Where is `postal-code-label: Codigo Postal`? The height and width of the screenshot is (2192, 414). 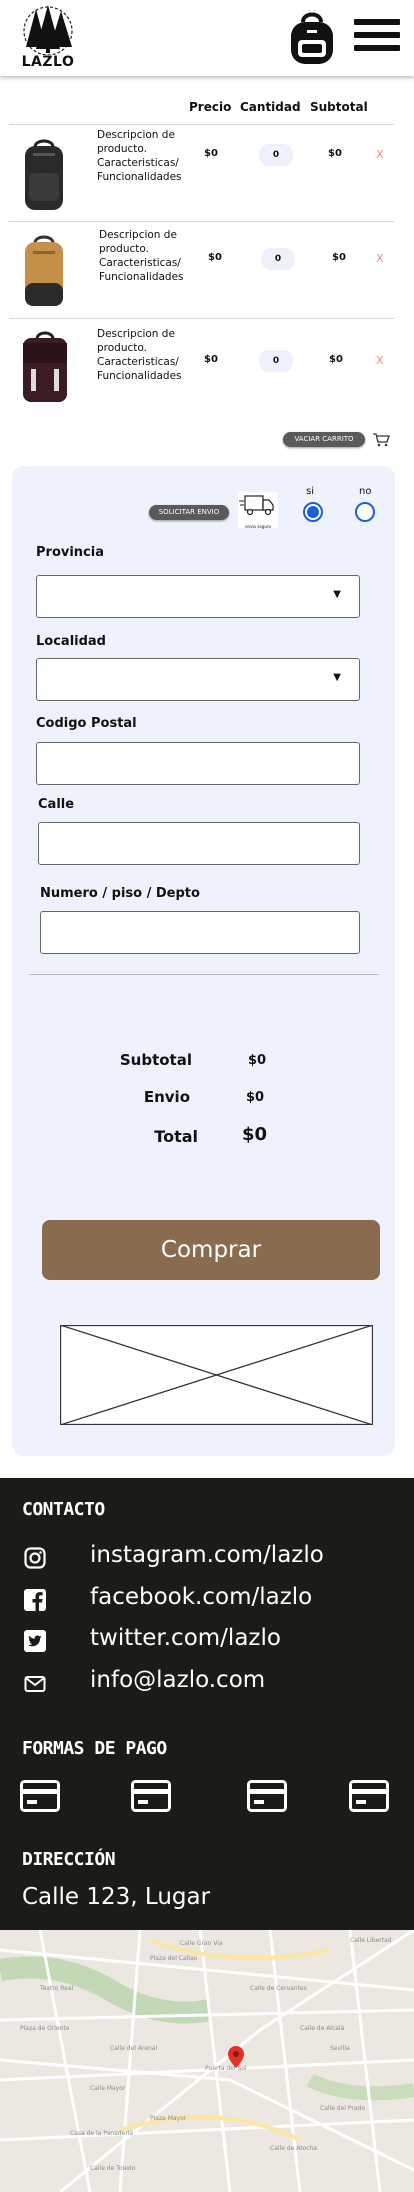 postal-code-label: Codigo Postal is located at coordinates (86, 723).